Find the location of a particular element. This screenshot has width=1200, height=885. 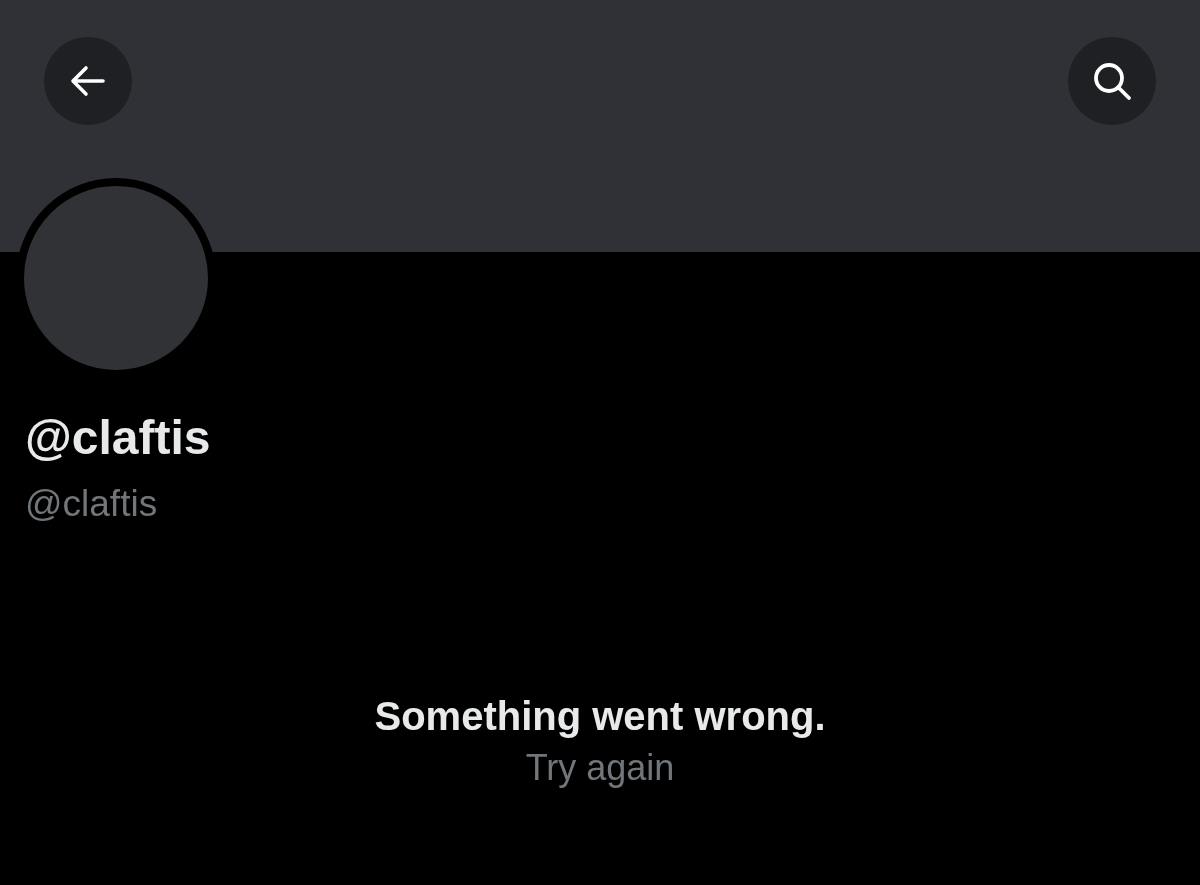

user-handle: @claftis is located at coordinates (91, 504).